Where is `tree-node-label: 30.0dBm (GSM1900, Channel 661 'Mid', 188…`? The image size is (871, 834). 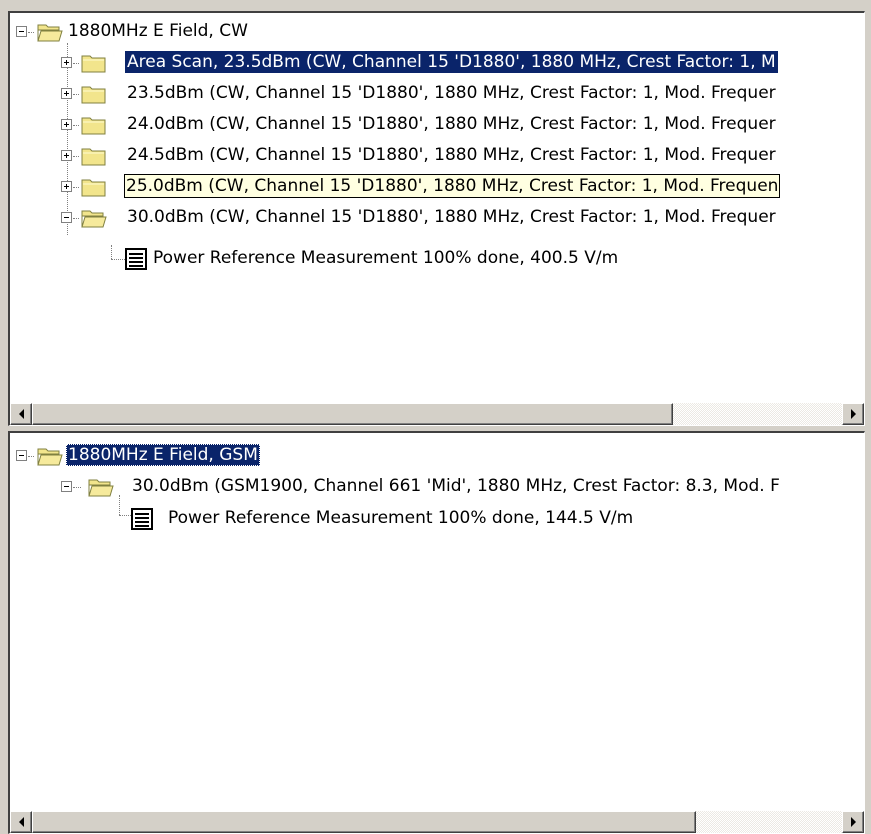
tree-node-label: 30.0dBm (GSM1900, Channel 661 'Mid', 188… is located at coordinates (456, 486).